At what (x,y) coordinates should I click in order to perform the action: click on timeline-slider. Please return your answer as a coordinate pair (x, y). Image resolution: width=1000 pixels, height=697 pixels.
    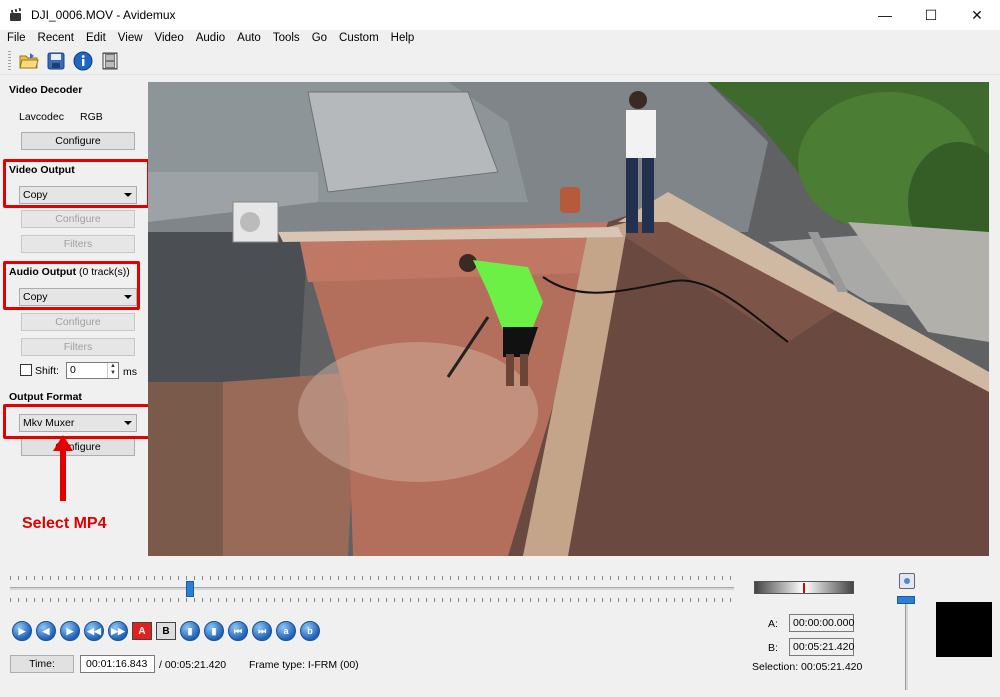
    Looking at the image, I should click on (372, 589).